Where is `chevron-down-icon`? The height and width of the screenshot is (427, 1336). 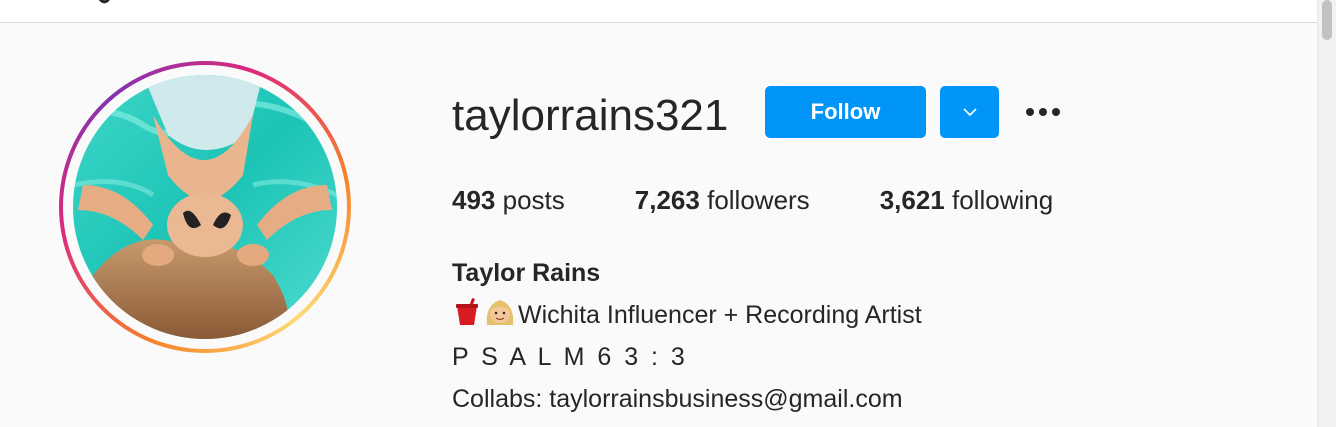
chevron-down-icon is located at coordinates (969, 112).